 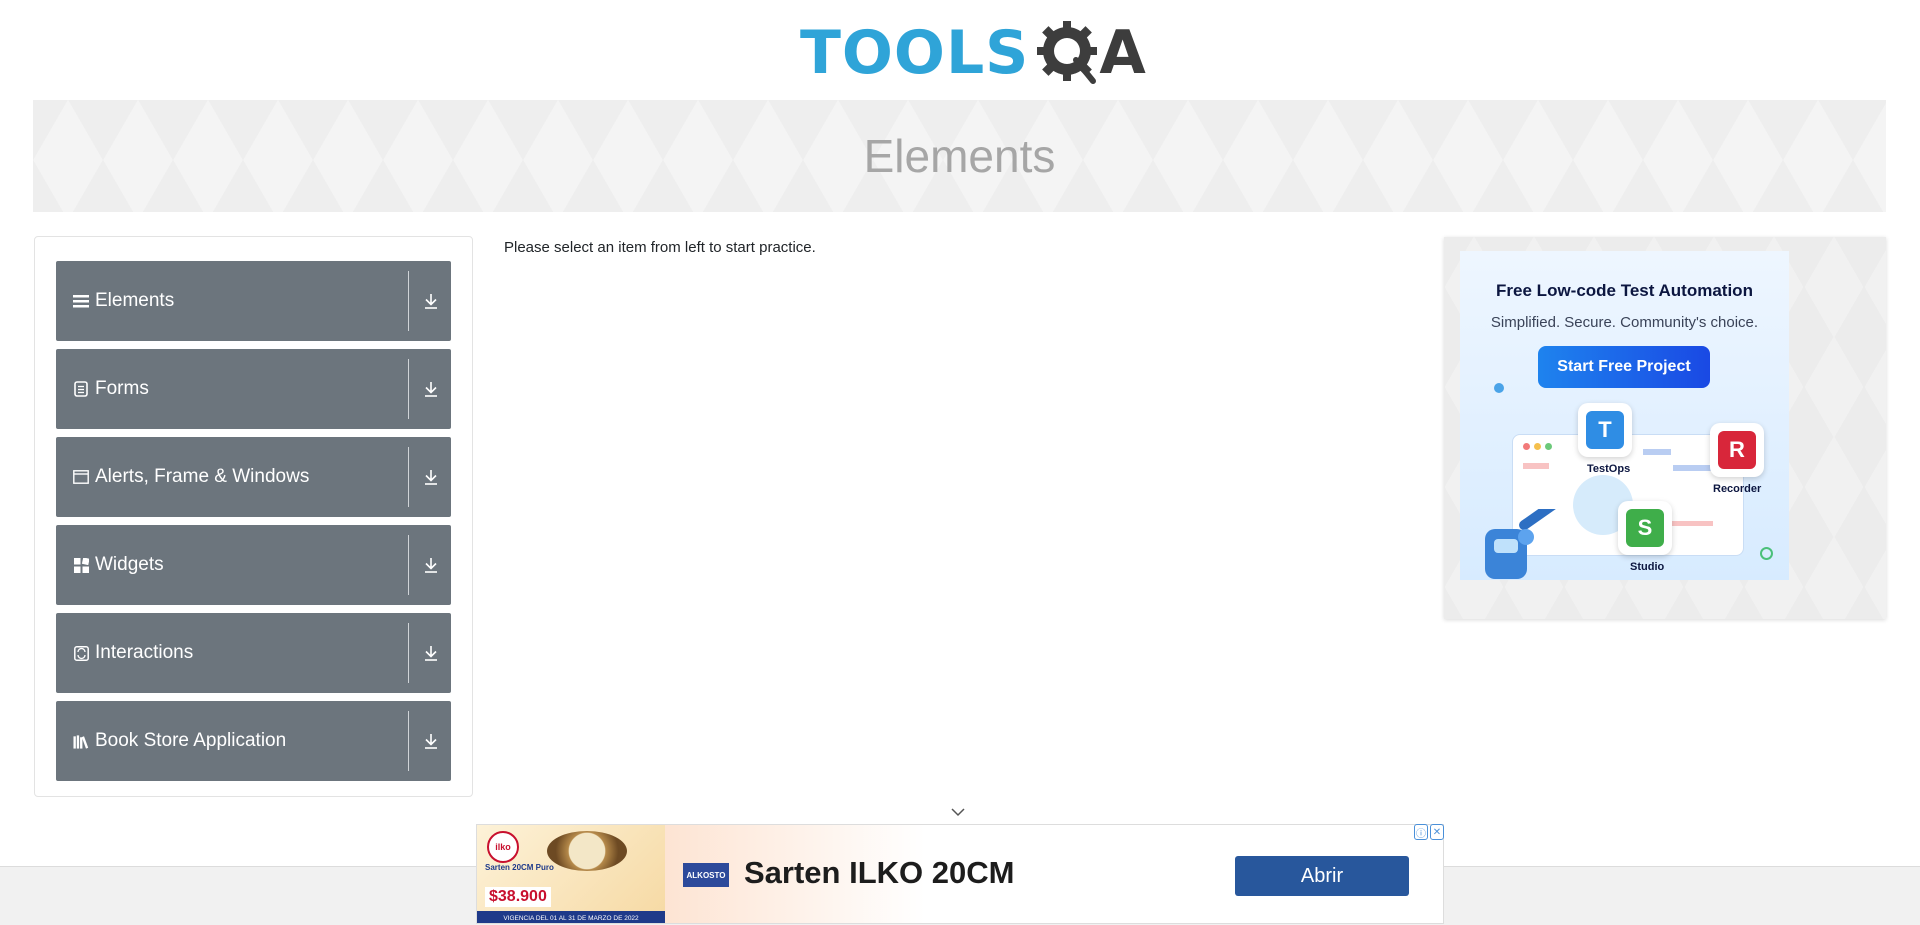 What do you see at coordinates (1609, 469) in the screenshot?
I see `testops-label: TestOps` at bounding box center [1609, 469].